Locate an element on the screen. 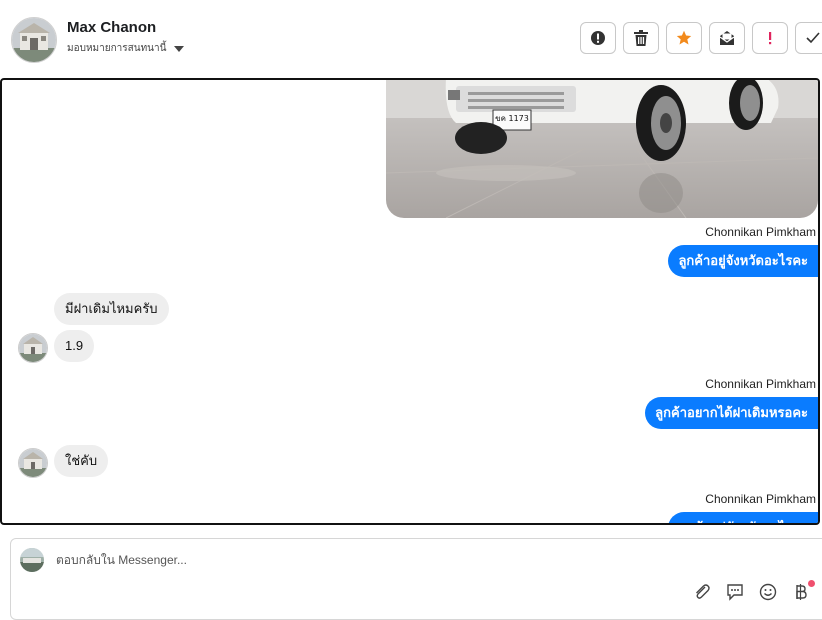 The image size is (822, 620). chat-bubble-icon is located at coordinates (735, 592).